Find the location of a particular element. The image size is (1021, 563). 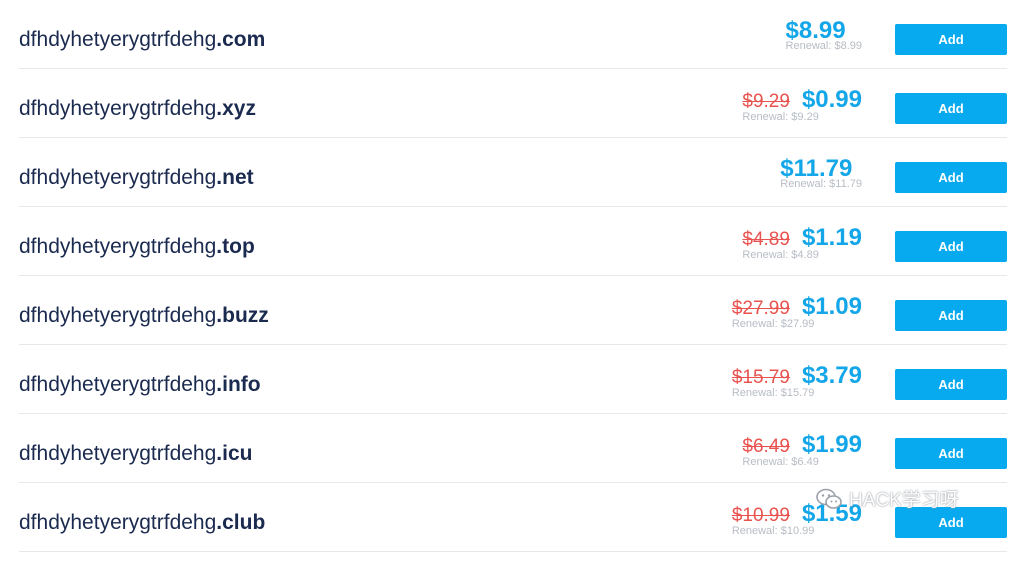

domain-name: dfhdyhetyerygtrfdehg.info is located at coordinates (140, 385).